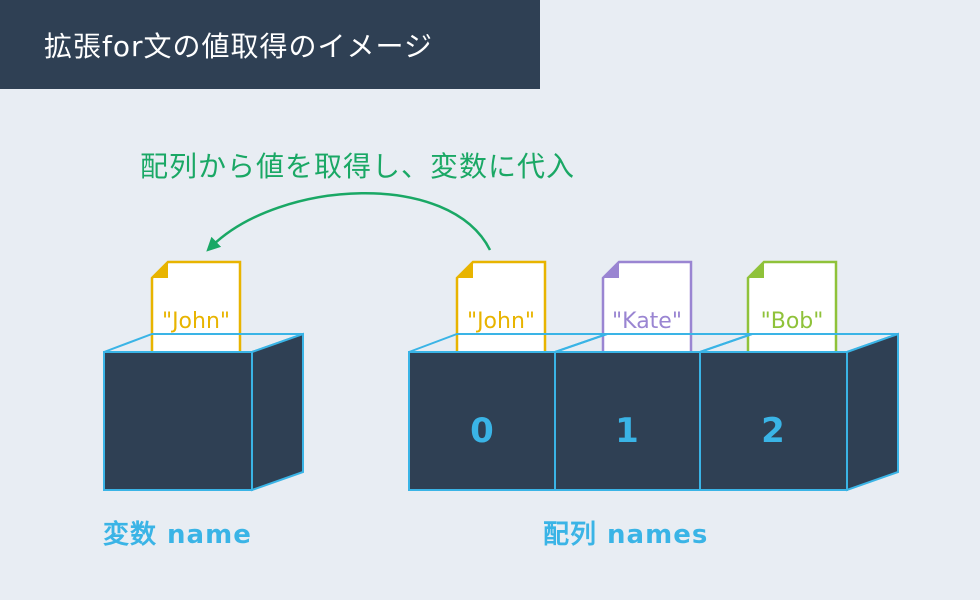  I want to click on array-card-2: "Bob", so click(792, 308).